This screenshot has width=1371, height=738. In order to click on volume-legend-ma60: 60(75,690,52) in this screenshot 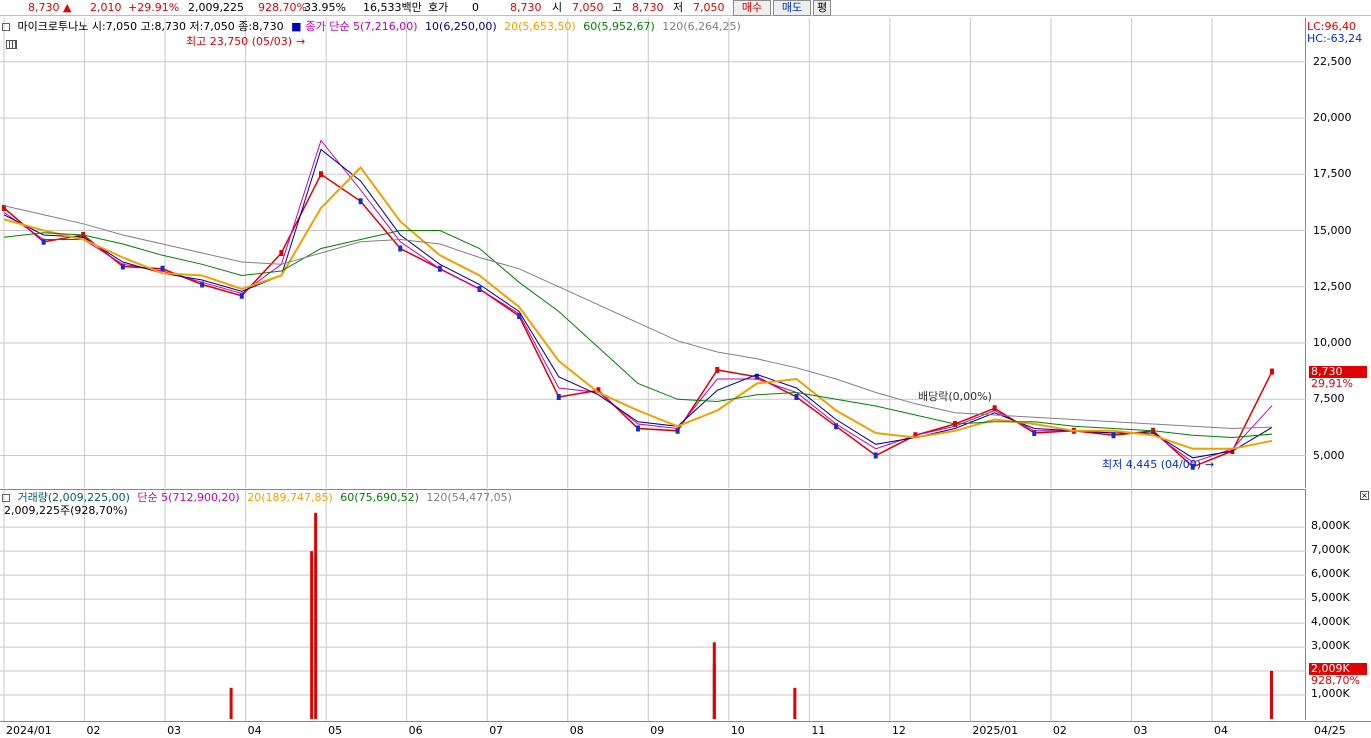, I will do `click(379, 497)`.